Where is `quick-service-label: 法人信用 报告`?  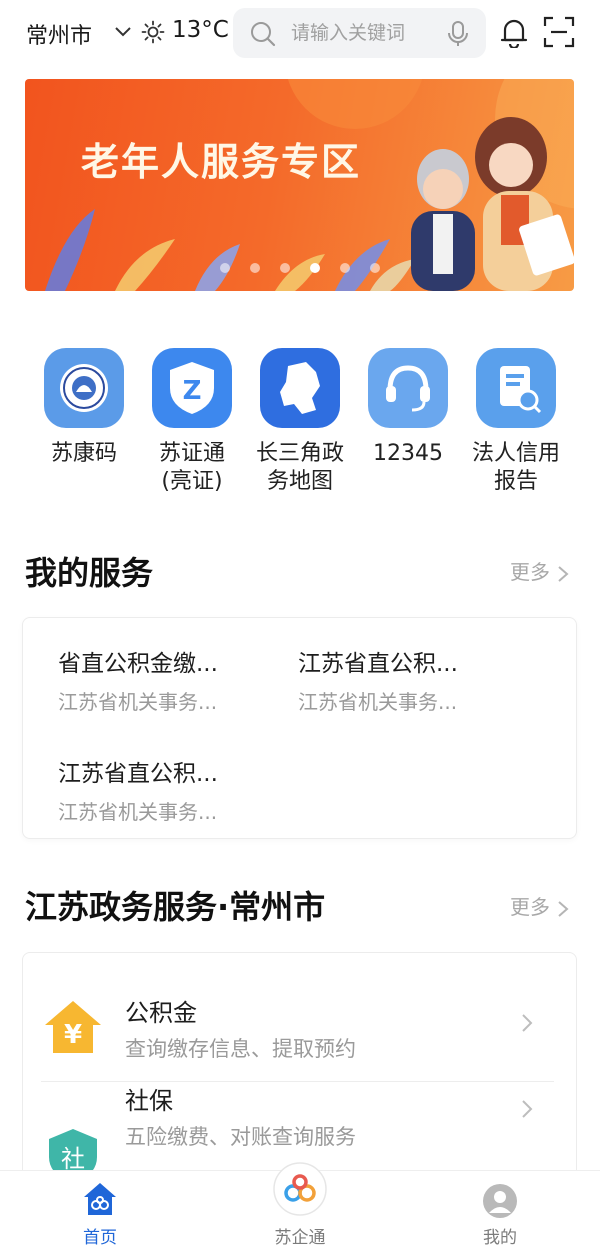 quick-service-label: 法人信用 报告 is located at coordinates (515, 467).